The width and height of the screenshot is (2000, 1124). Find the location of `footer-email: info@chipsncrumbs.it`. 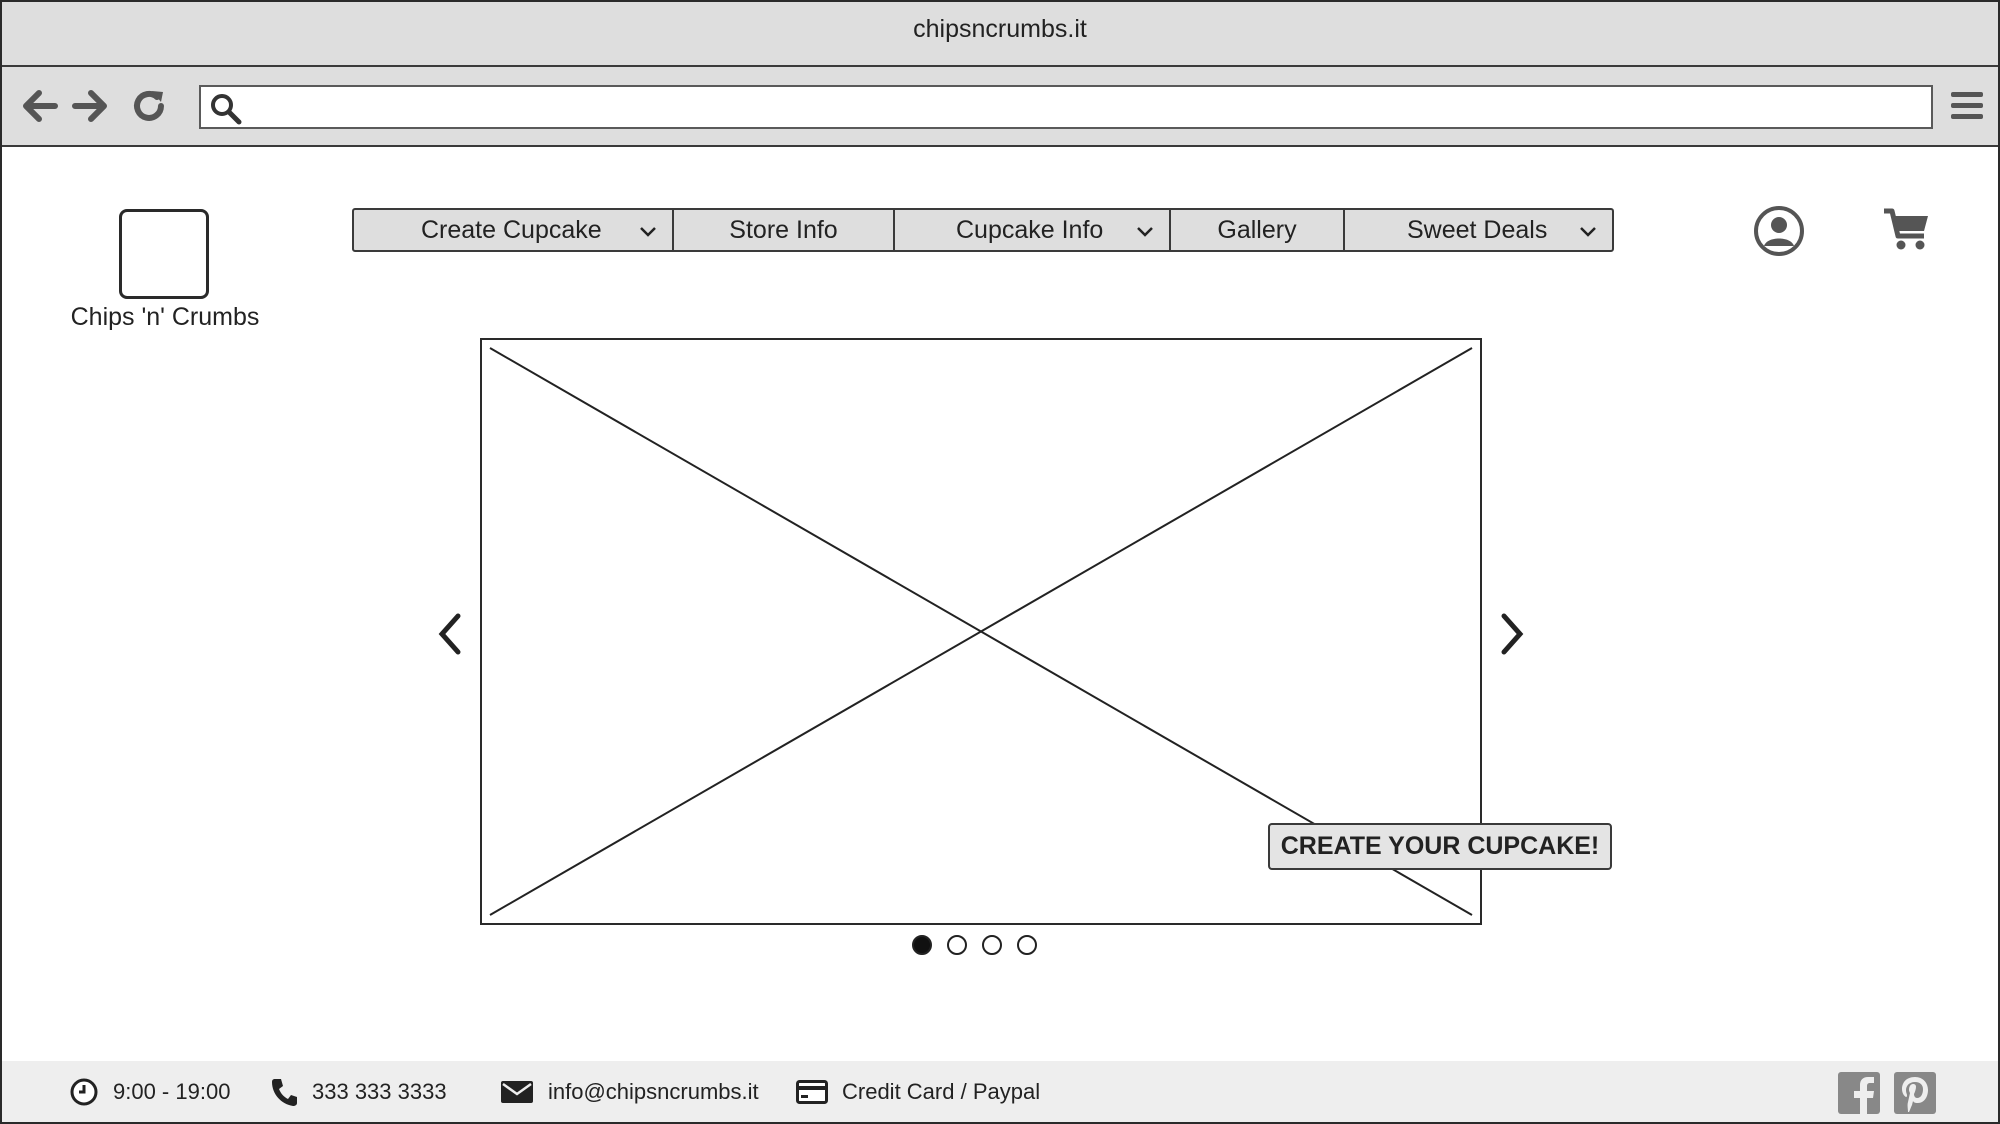

footer-email: info@chipsncrumbs.it is located at coordinates (629, 1091).